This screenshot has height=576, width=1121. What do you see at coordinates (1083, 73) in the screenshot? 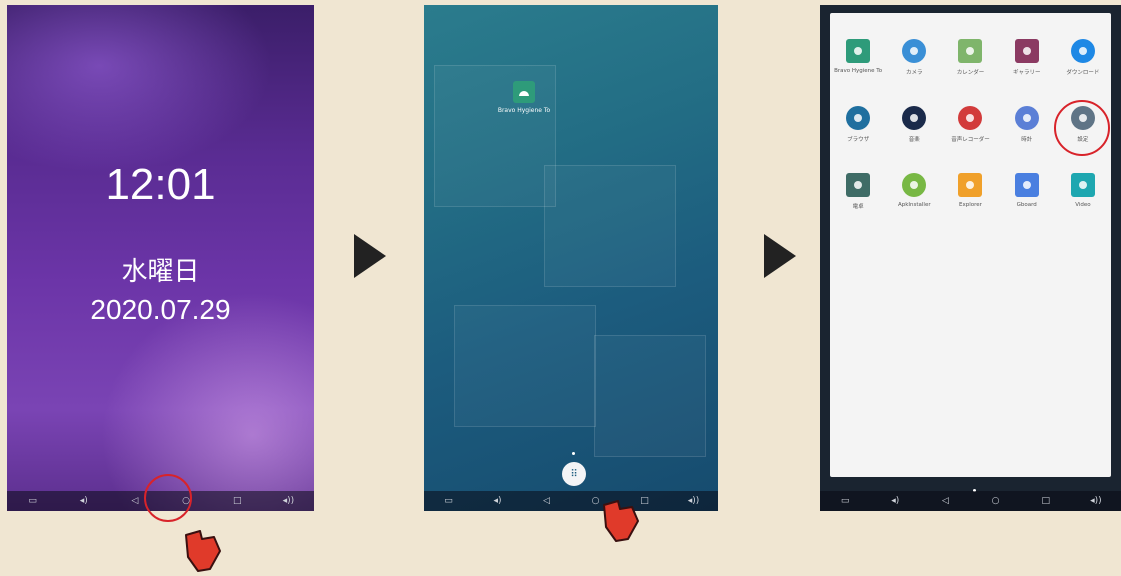
I see `app-drawer-item-label: ダウンロード` at bounding box center [1083, 73].